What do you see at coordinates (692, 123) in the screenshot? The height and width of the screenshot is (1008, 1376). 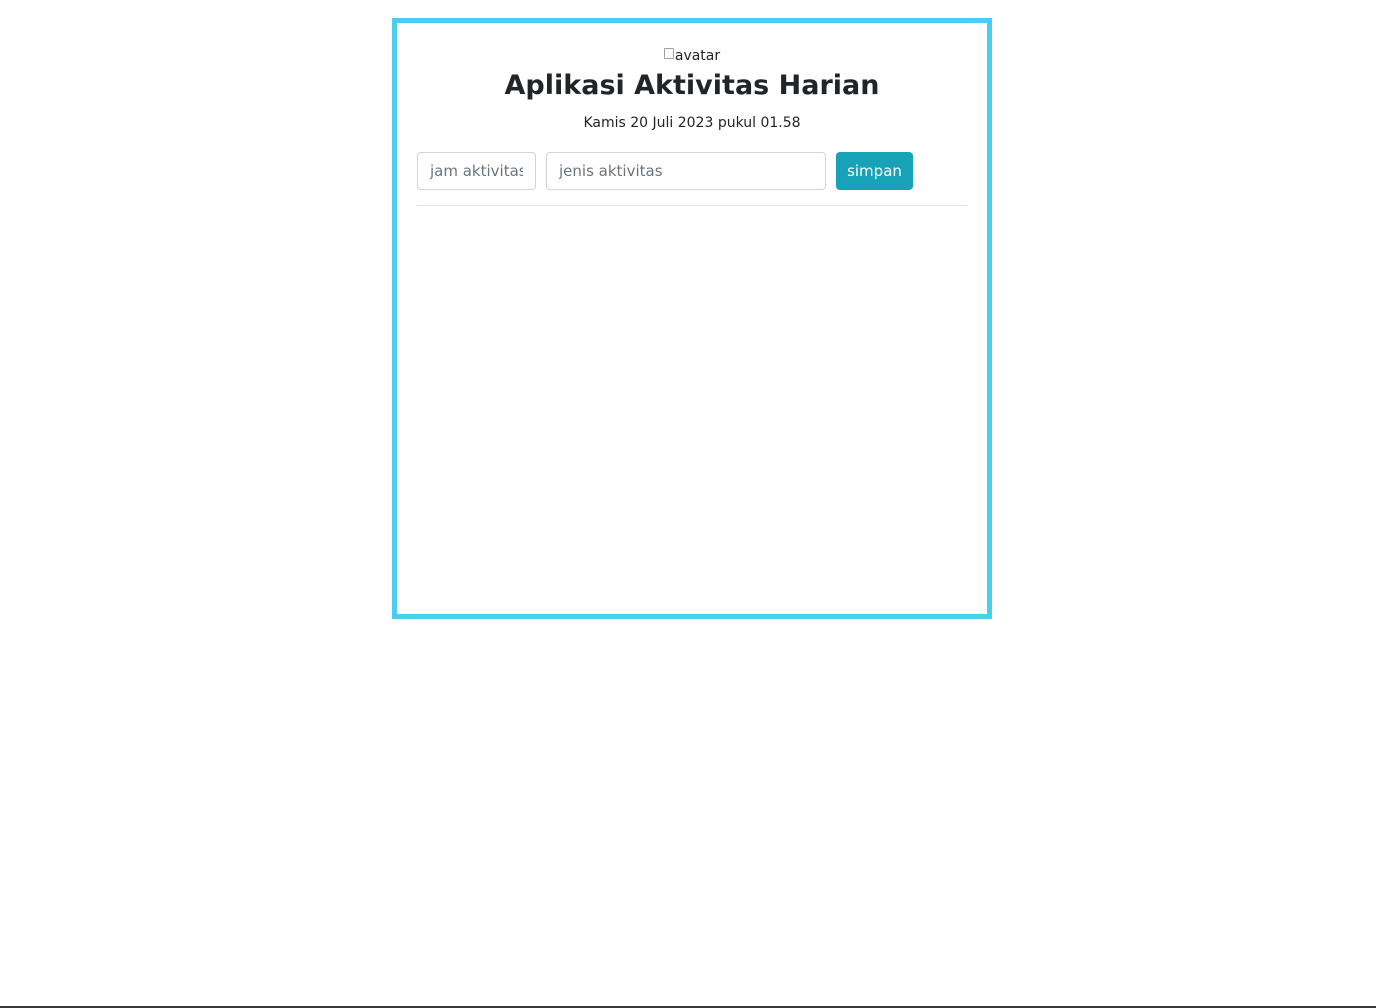 I see `current-date: Kamis 20 Juli 2023 pukul 01.58` at bounding box center [692, 123].